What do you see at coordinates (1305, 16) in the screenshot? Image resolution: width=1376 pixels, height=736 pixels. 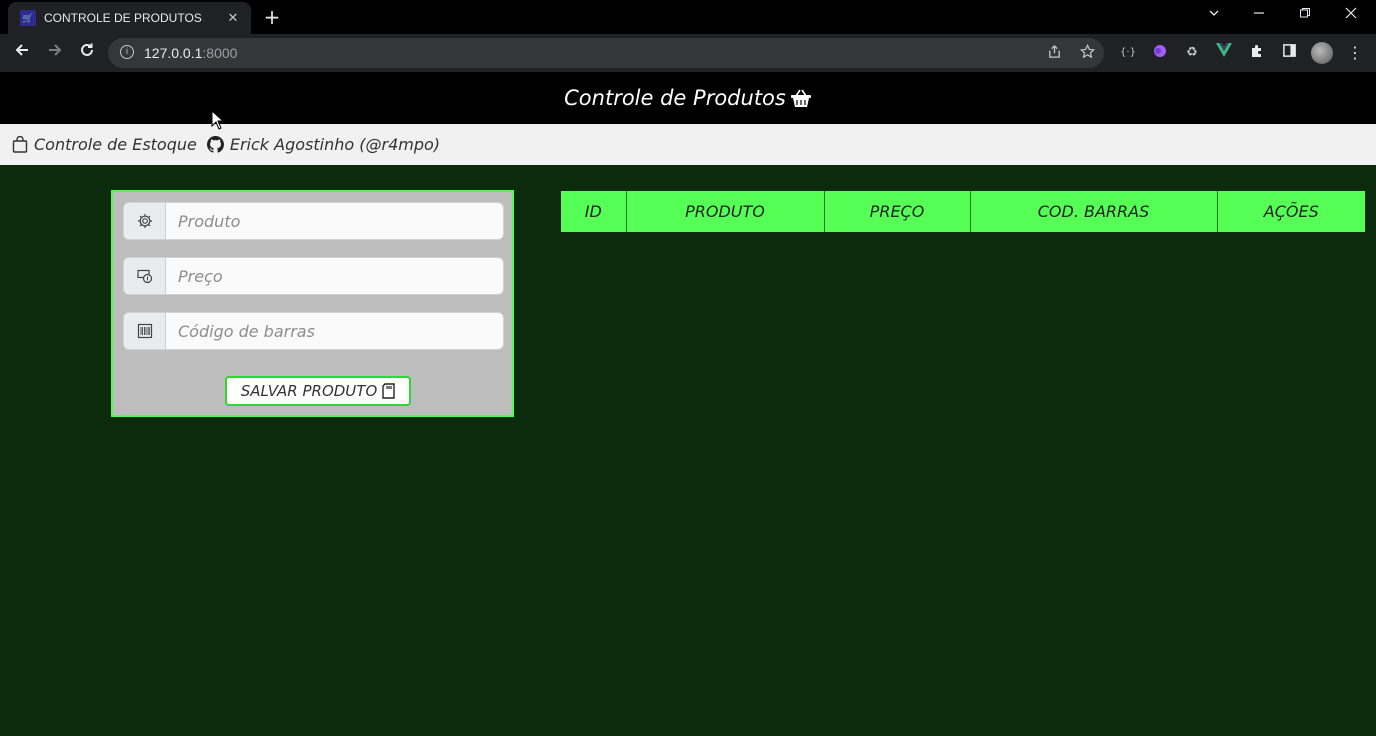 I see `restore-icon` at bounding box center [1305, 16].